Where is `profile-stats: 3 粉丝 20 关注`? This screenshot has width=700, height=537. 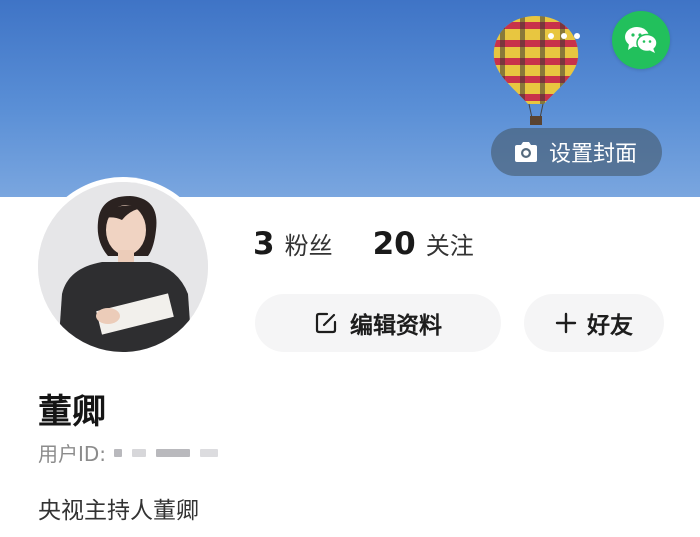 profile-stats: 3 粉丝 20 关注 is located at coordinates (363, 244).